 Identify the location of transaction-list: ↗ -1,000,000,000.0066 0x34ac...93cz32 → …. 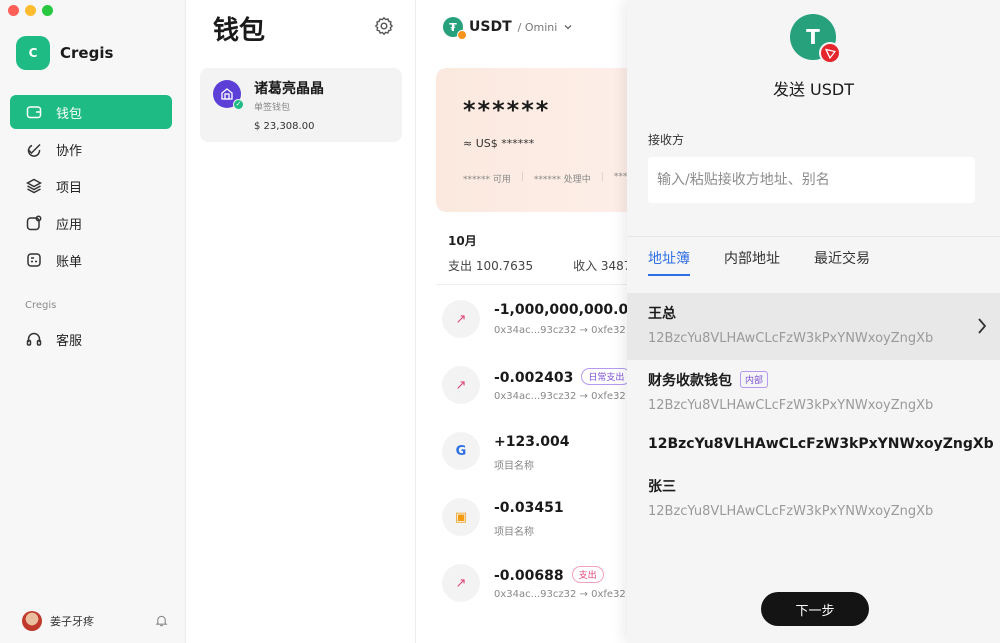
(534, 463).